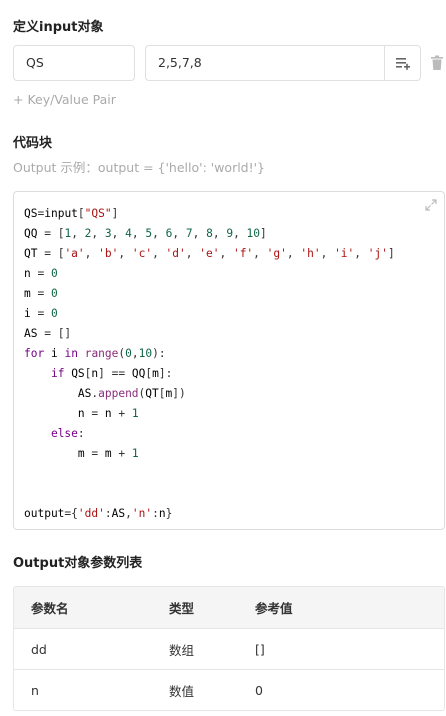 The height and width of the screenshot is (716, 446). Describe the element at coordinates (139, 167) in the screenshot. I see `code-output-hint: Output 示例：output = {'hello': 'world!'}` at that location.